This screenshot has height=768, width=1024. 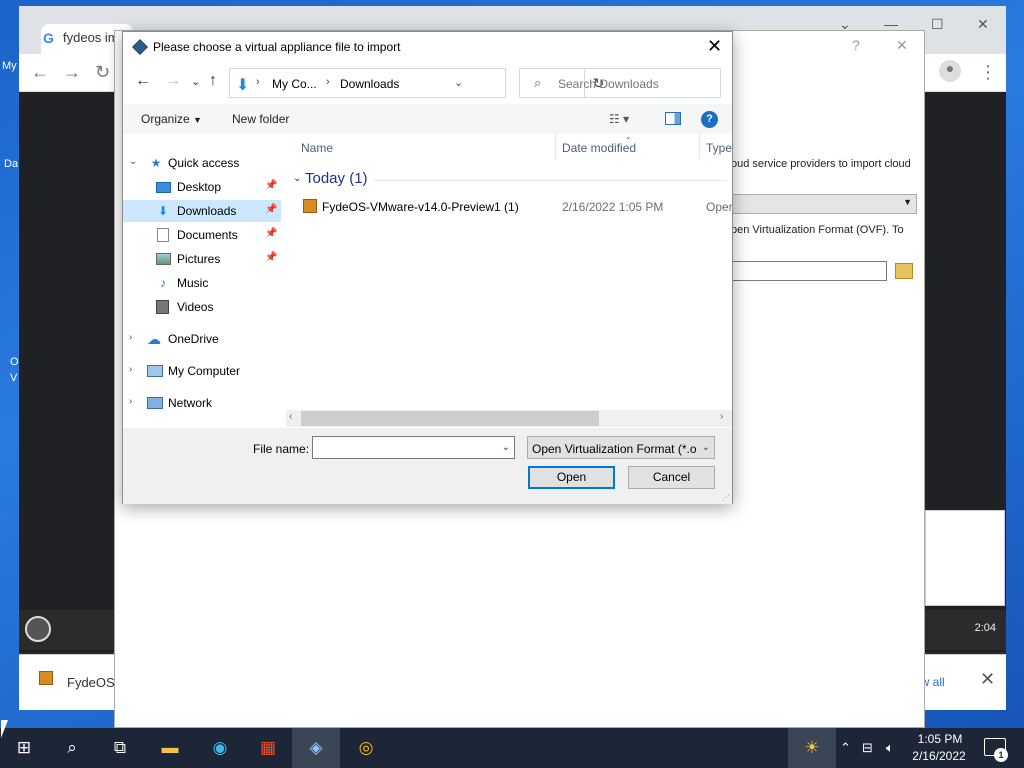 What do you see at coordinates (316, 748) in the screenshot?
I see `virtualbox-icon: ◈` at bounding box center [316, 748].